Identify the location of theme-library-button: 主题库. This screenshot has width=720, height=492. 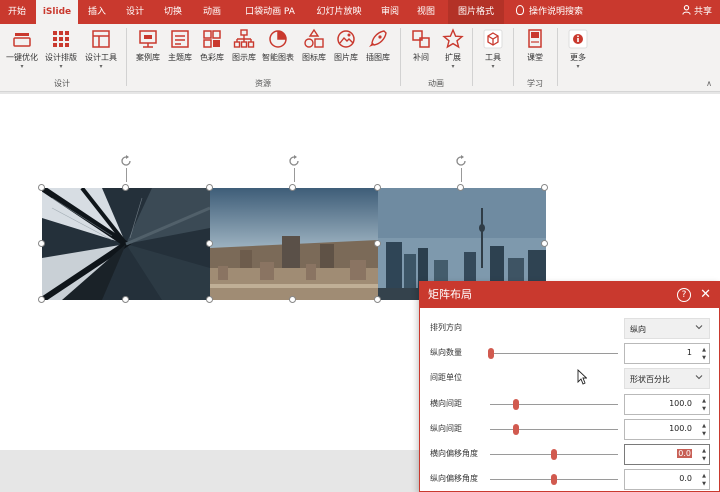
(180, 45).